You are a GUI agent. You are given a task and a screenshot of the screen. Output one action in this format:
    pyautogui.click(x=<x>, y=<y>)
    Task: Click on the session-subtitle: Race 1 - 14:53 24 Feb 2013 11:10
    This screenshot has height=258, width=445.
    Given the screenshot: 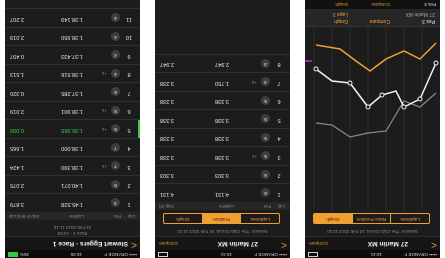 What is the action you would take?
    pyautogui.click(x=72, y=230)
    